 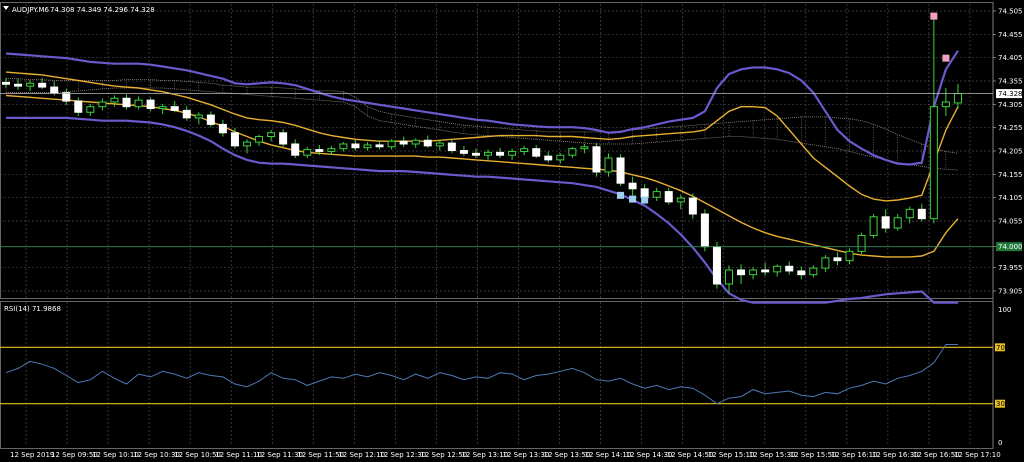 I want to click on time-tick-label: 12 Sep 16:30, so click(x=895, y=455).